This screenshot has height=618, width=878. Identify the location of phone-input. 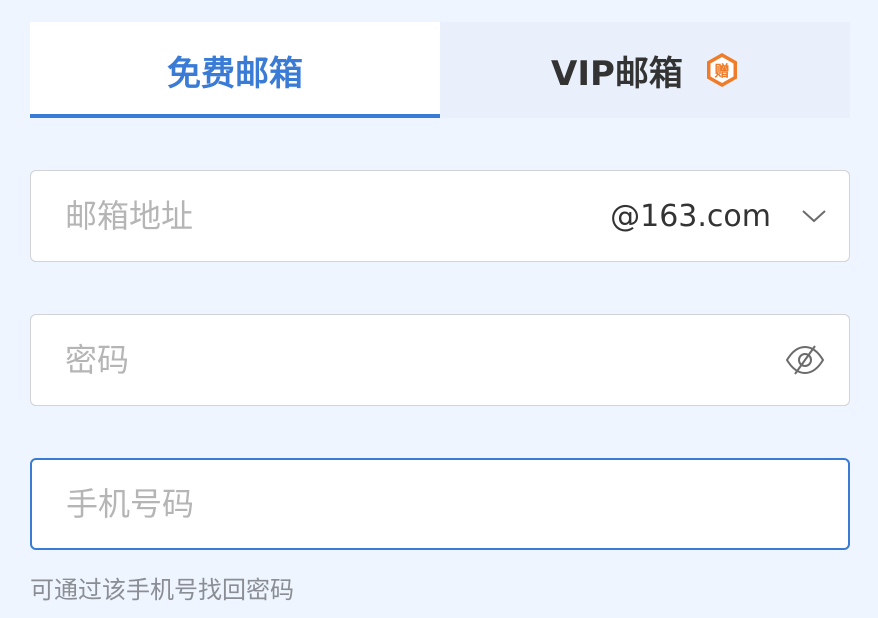
(440, 504).